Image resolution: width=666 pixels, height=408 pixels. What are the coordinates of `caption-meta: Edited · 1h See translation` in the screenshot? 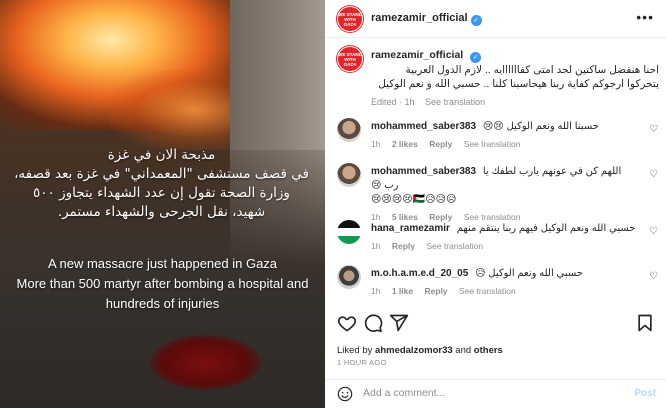 It's located at (515, 102).